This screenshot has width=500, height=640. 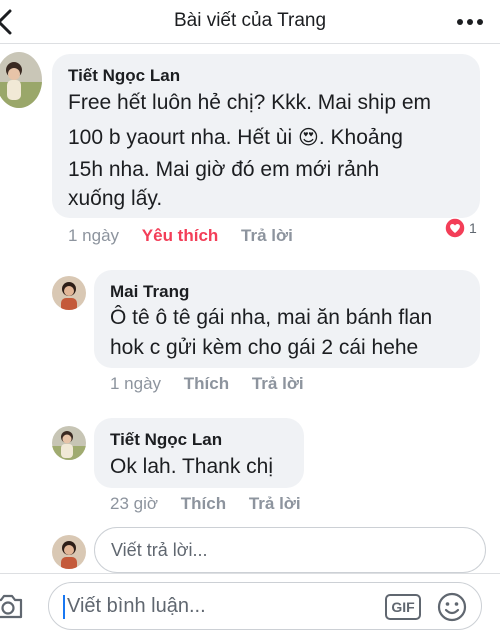 What do you see at coordinates (250, 102) in the screenshot?
I see `comment-text-line: Free hết luôn hẻ chị? Kkk. Mai ship em` at bounding box center [250, 102].